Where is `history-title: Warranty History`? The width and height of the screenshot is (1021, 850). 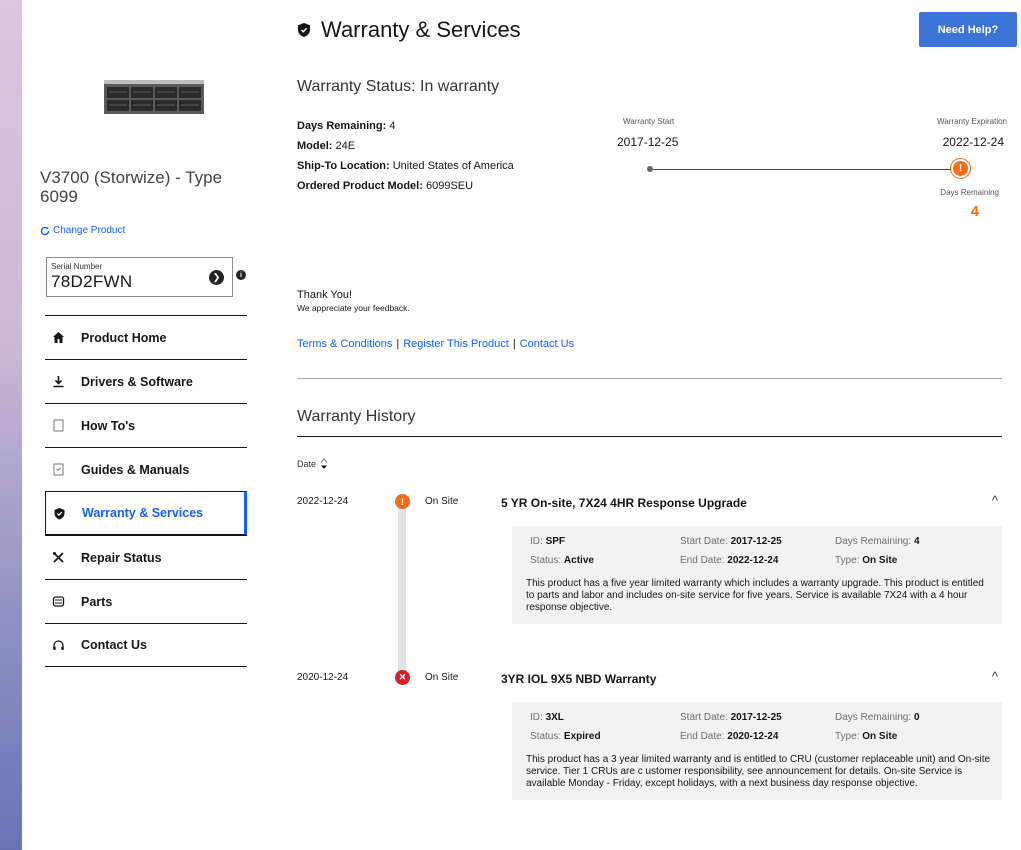 history-title: Warranty History is located at coordinates (356, 416).